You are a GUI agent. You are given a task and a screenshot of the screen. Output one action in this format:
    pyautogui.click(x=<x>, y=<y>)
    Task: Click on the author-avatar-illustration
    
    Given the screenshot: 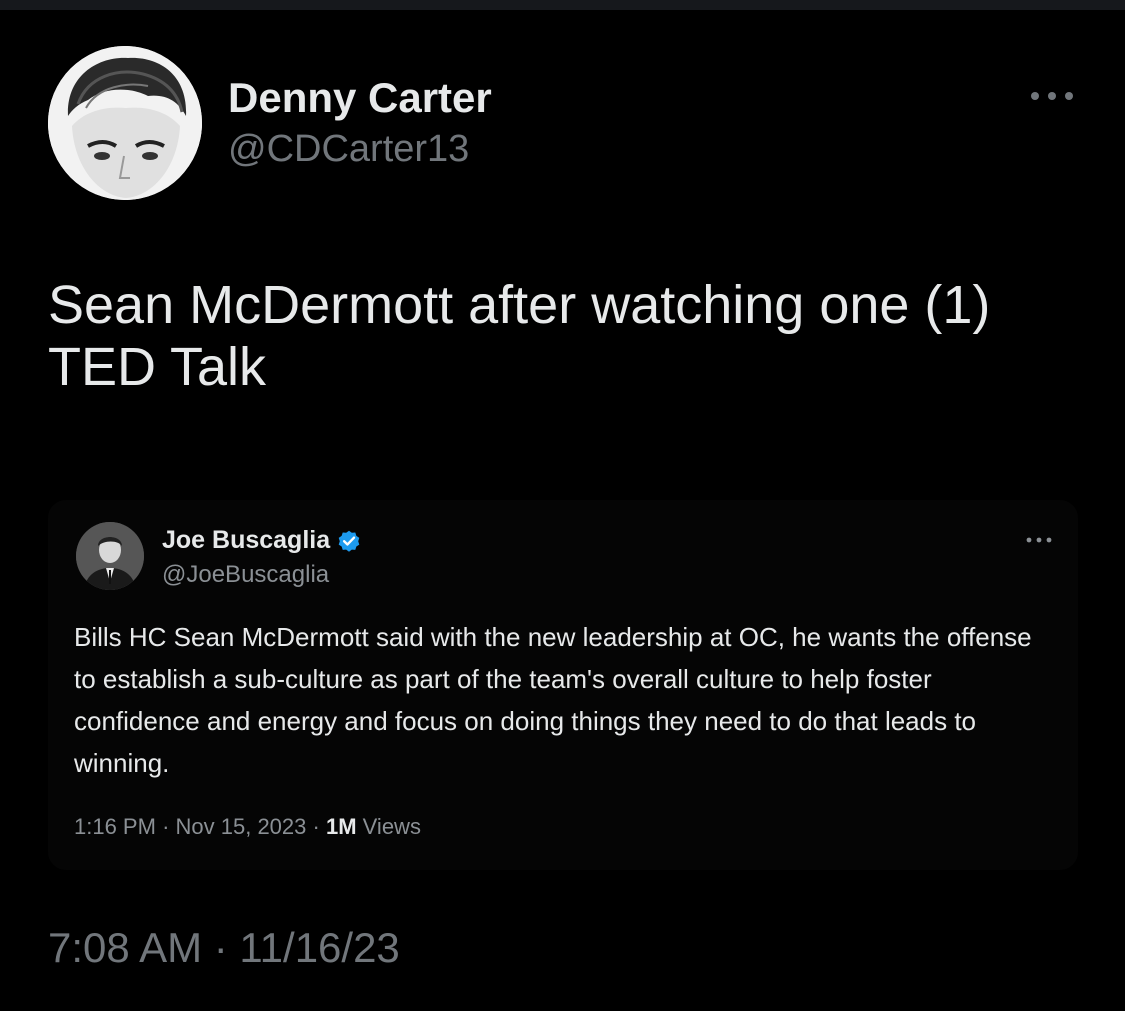 What is the action you would take?
    pyautogui.click(x=125, y=123)
    